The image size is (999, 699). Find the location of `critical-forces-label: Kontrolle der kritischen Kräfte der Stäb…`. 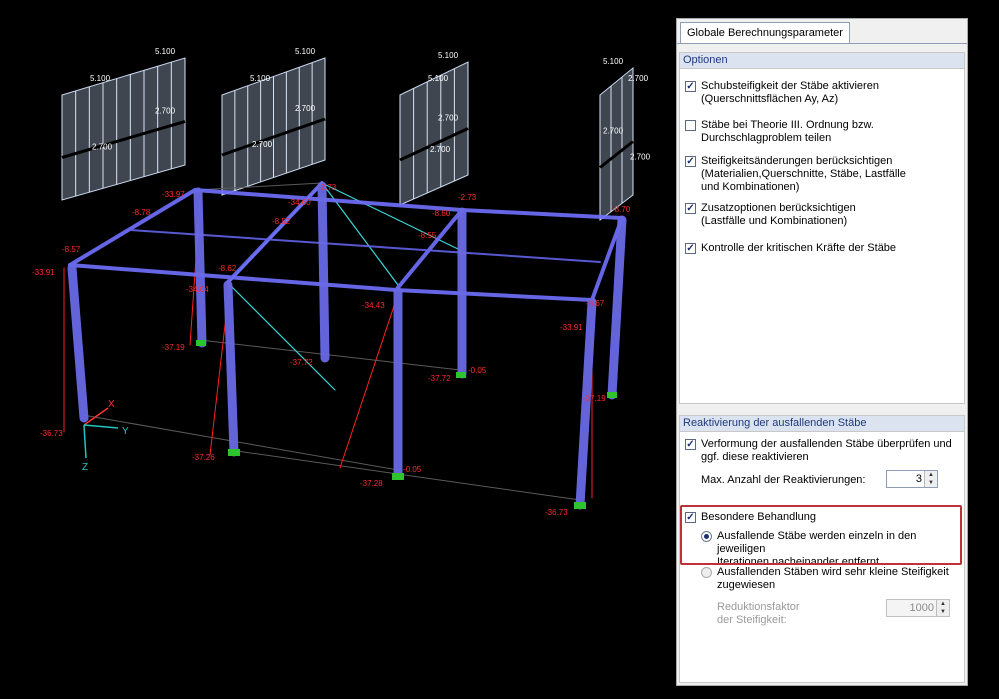

critical-forces-label: Kontrolle der kritischen Kräfte der Stäb… is located at coordinates (799, 248).